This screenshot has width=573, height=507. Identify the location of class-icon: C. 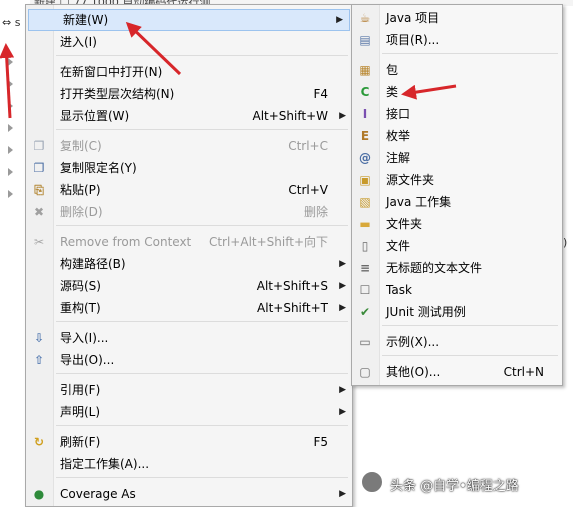
(365, 92).